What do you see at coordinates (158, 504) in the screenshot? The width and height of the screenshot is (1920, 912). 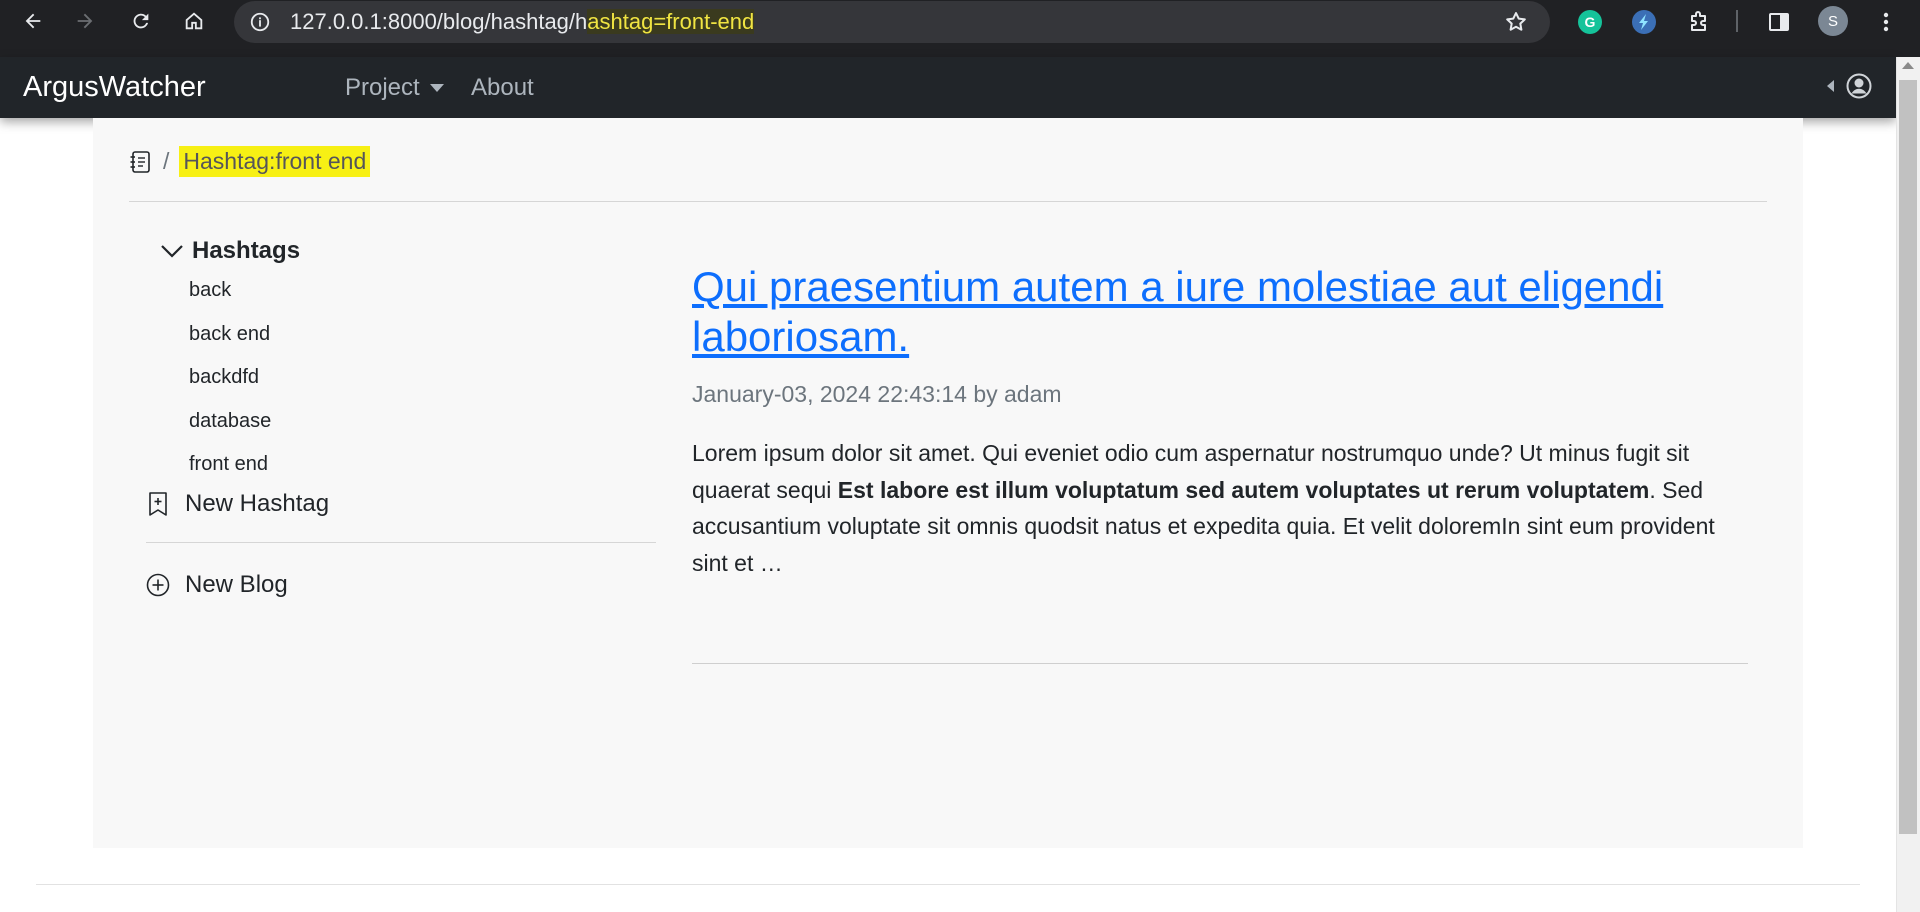 I see `bookmark-plus-icon` at bounding box center [158, 504].